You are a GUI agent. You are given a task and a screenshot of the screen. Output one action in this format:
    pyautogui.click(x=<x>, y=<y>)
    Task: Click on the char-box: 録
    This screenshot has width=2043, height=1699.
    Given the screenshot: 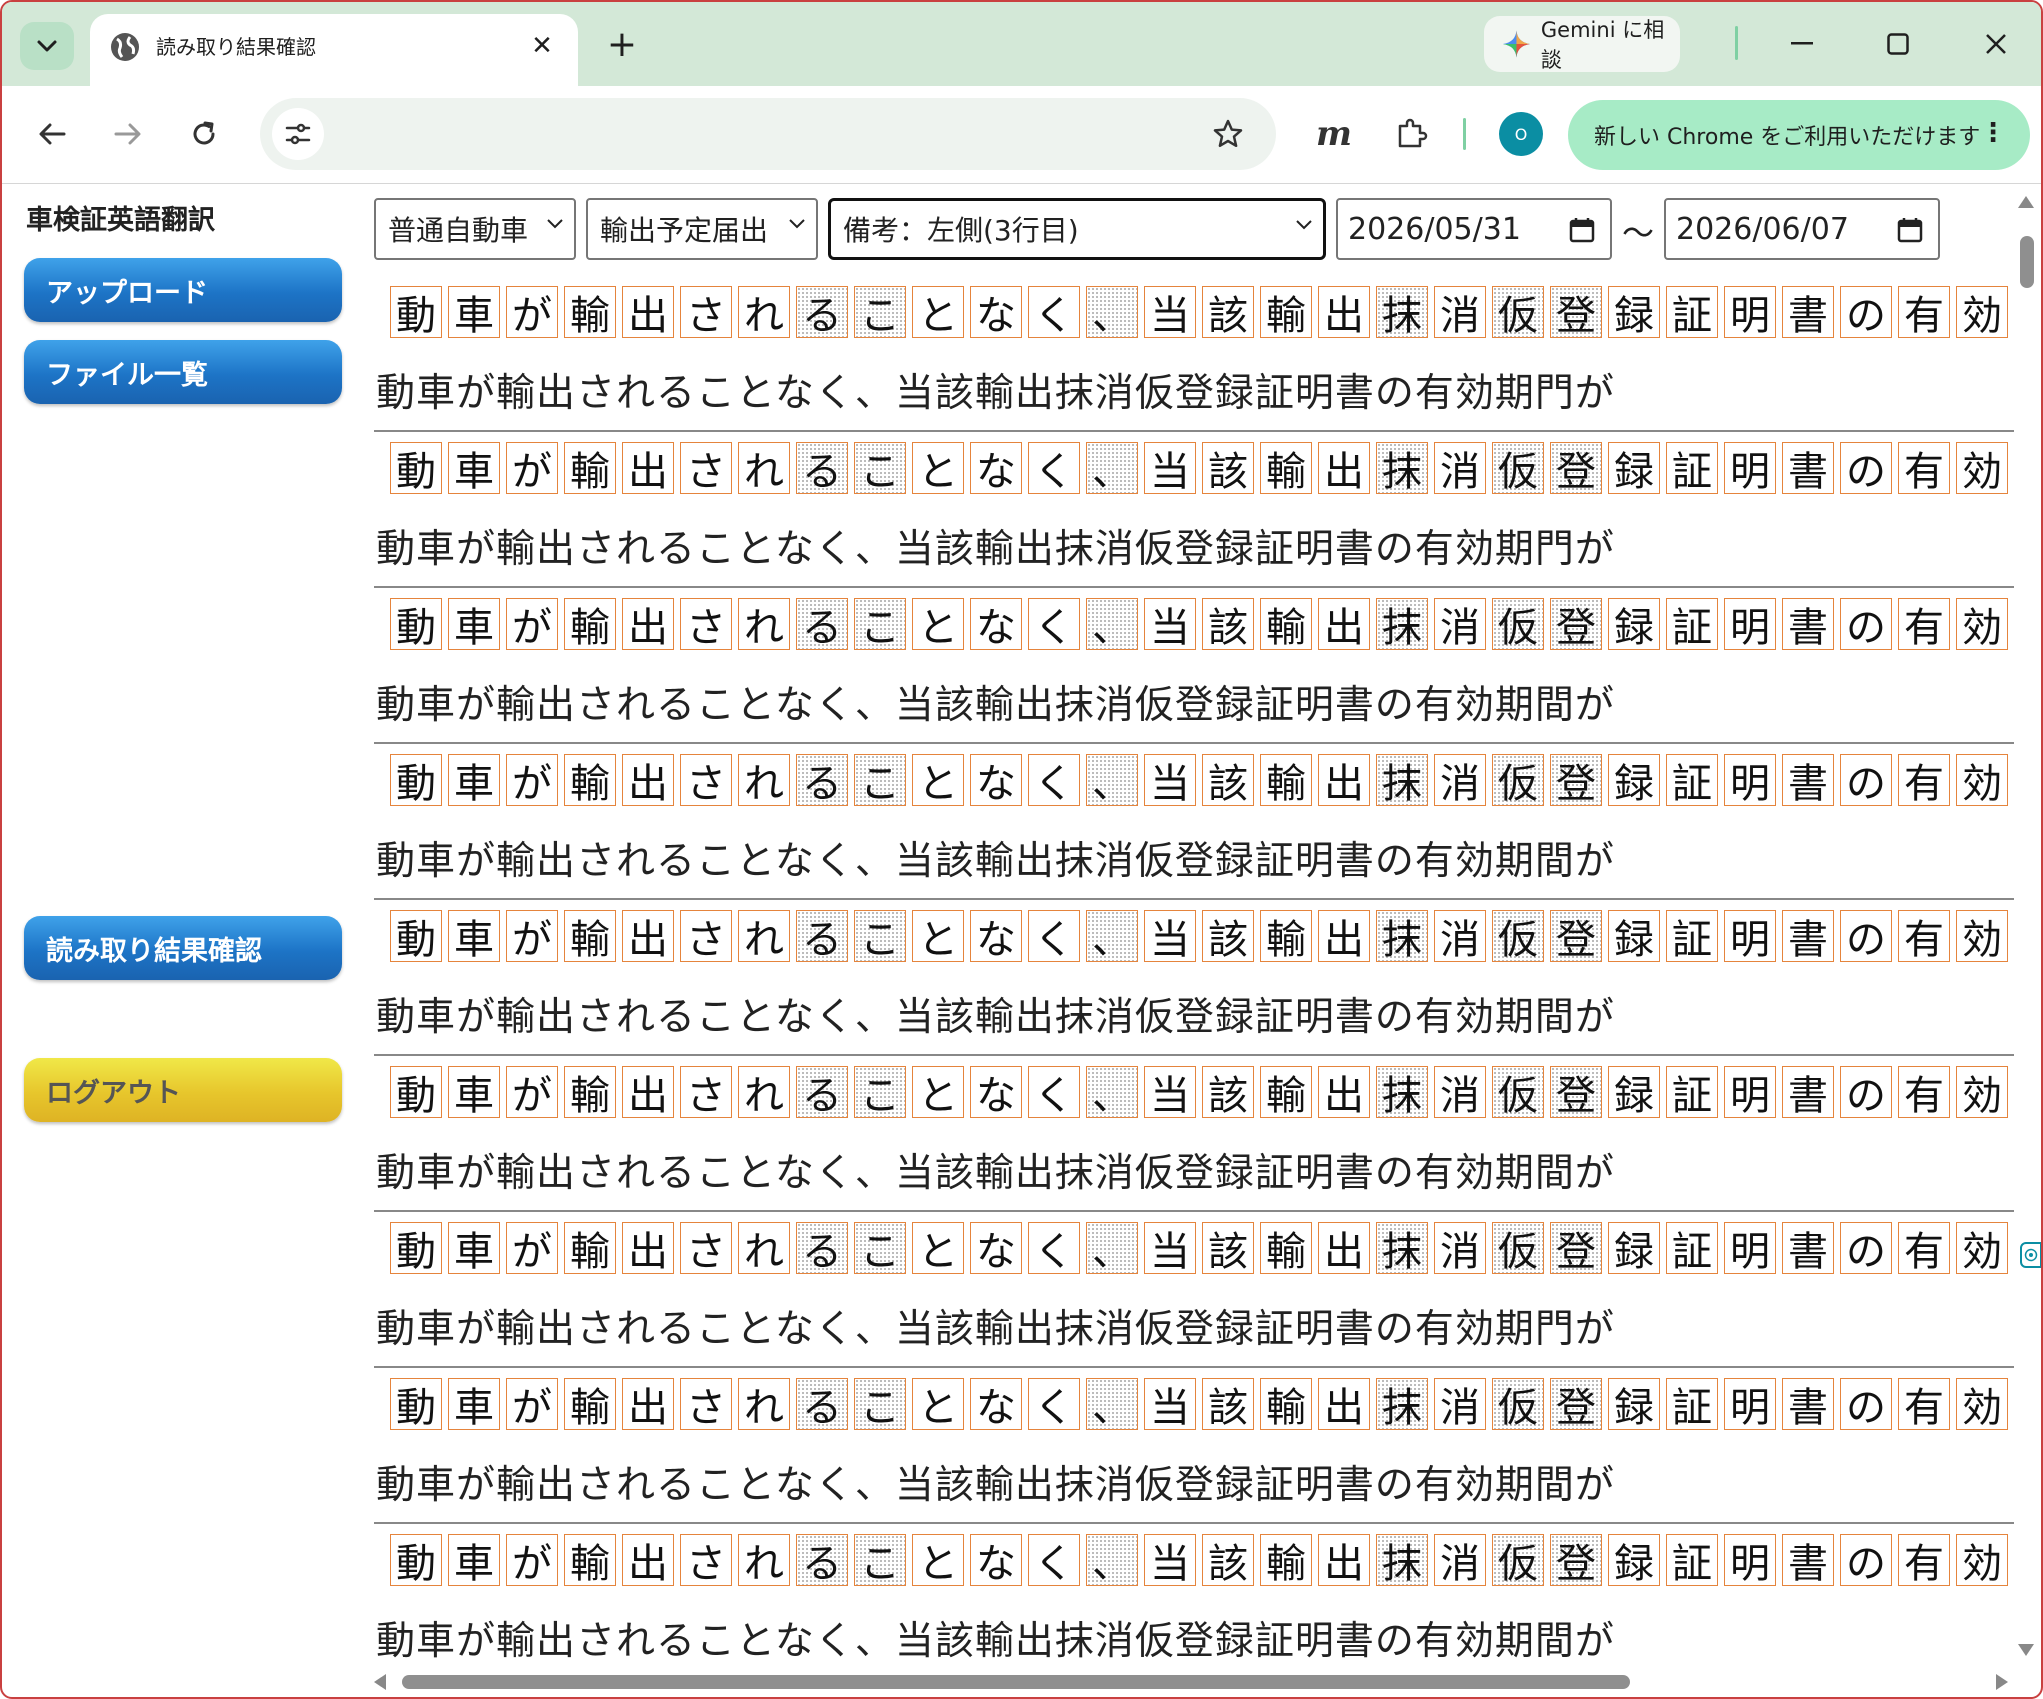 What is the action you would take?
    pyautogui.click(x=1634, y=1404)
    